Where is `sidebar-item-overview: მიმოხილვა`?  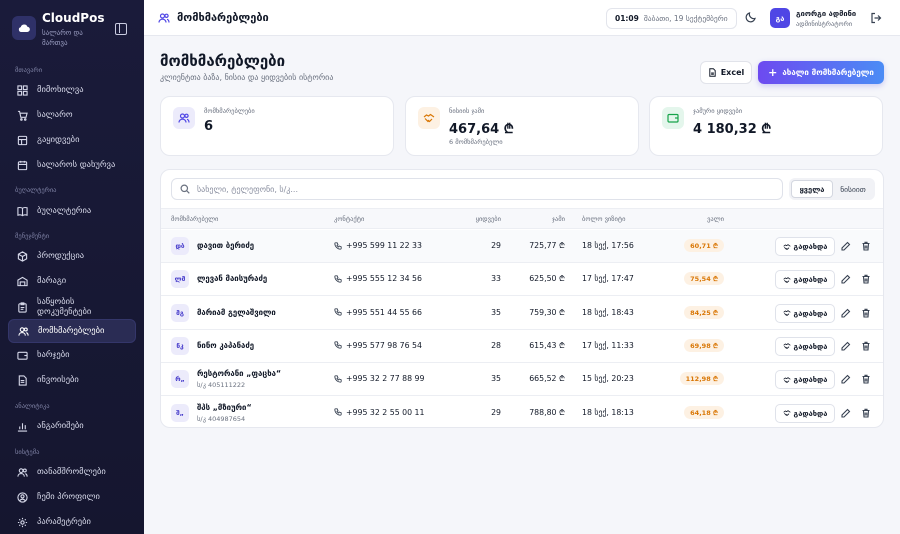 sidebar-item-overview: მიმოხილვა is located at coordinates (72, 90).